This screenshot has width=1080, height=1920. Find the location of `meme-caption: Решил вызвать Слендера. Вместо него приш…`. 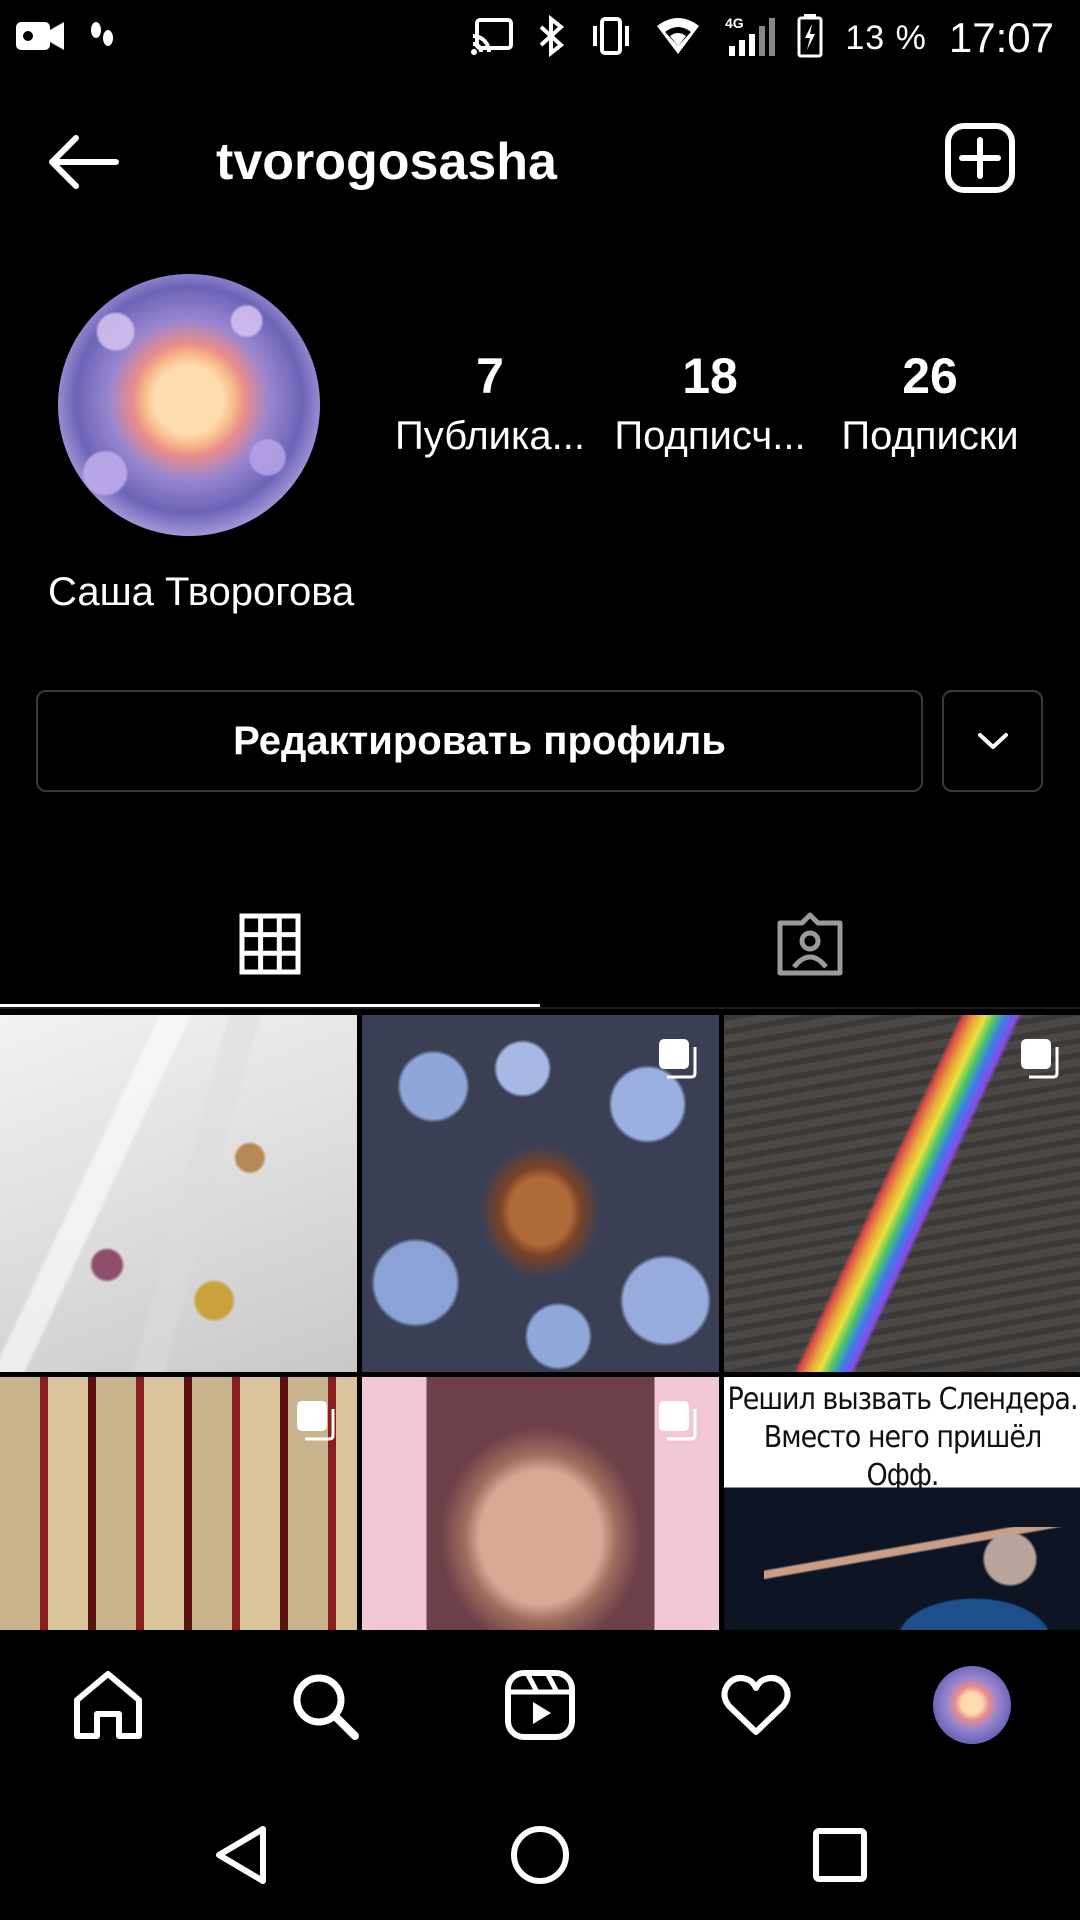

meme-caption: Решил вызвать Слендера. Вместо него приш… is located at coordinates (902, 1437).